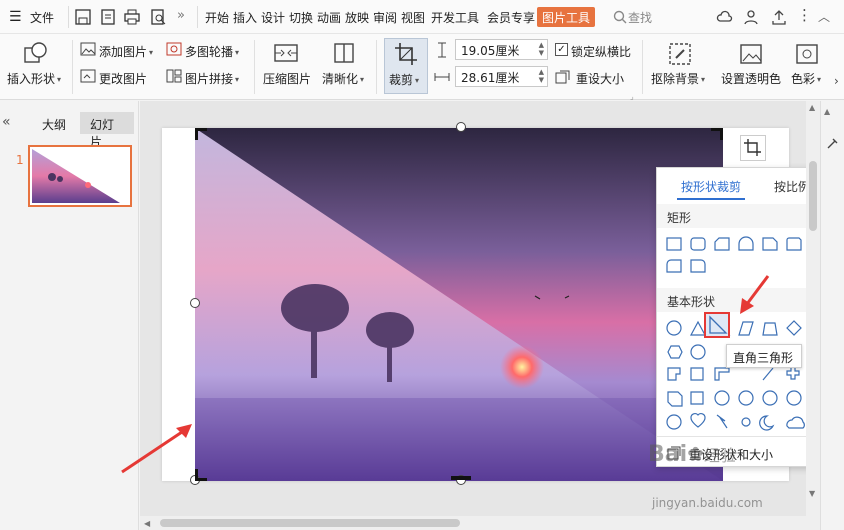 This screenshot has height=530, width=844. I want to click on lock-ratio-checkbox: ✓, so click(561, 49).